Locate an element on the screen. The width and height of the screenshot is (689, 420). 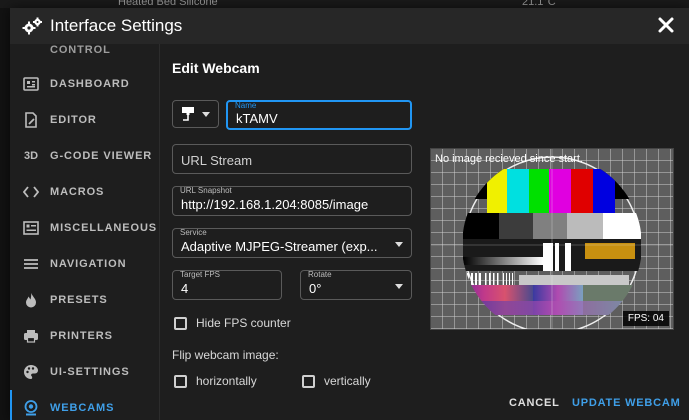
background-sensor-value: 21.1°C is located at coordinates (539, 4).